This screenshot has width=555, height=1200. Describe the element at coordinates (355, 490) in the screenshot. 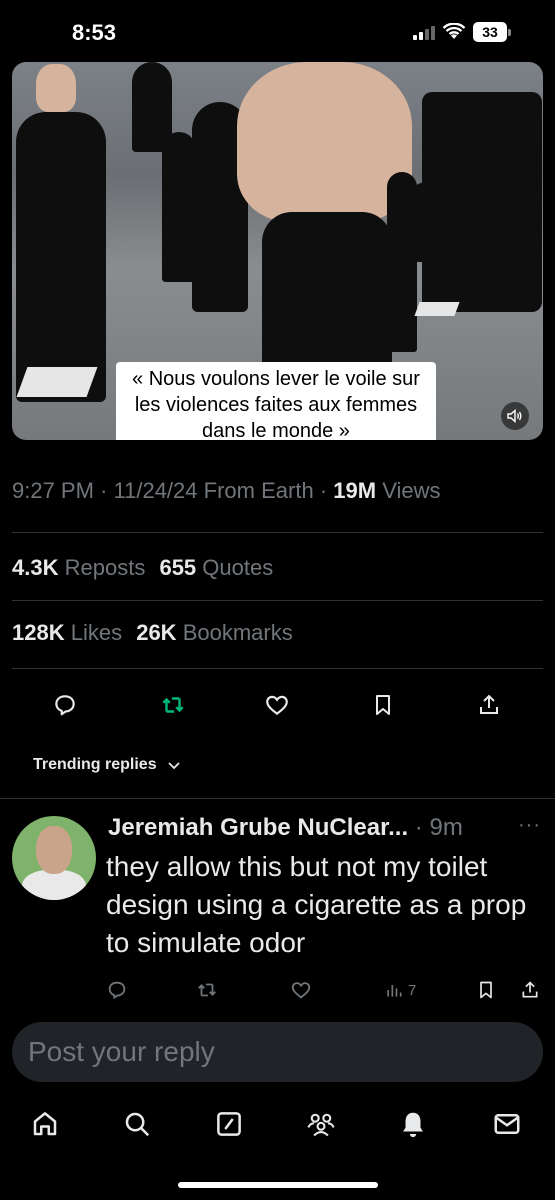

I see `views-count: 19M` at that location.